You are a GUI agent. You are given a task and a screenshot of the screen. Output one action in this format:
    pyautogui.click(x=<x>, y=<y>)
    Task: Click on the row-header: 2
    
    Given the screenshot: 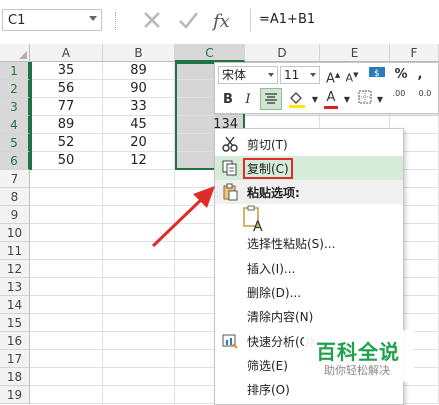 What is the action you would take?
    pyautogui.click(x=15, y=89)
    